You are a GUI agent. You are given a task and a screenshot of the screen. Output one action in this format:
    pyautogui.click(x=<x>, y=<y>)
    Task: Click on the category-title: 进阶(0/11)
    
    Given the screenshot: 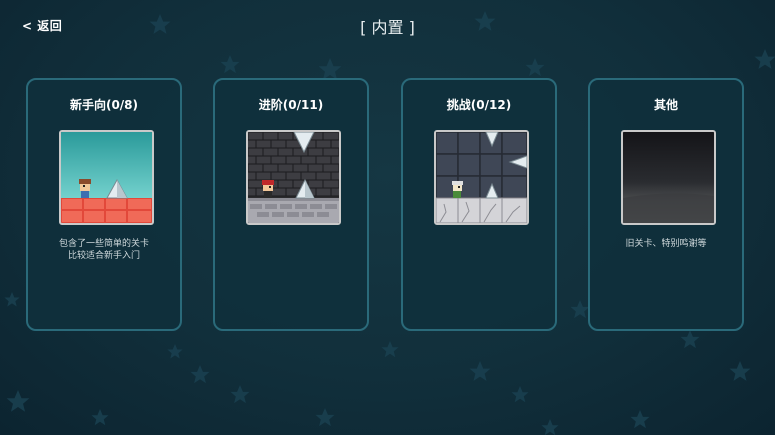 What is the action you would take?
    pyautogui.click(x=291, y=105)
    